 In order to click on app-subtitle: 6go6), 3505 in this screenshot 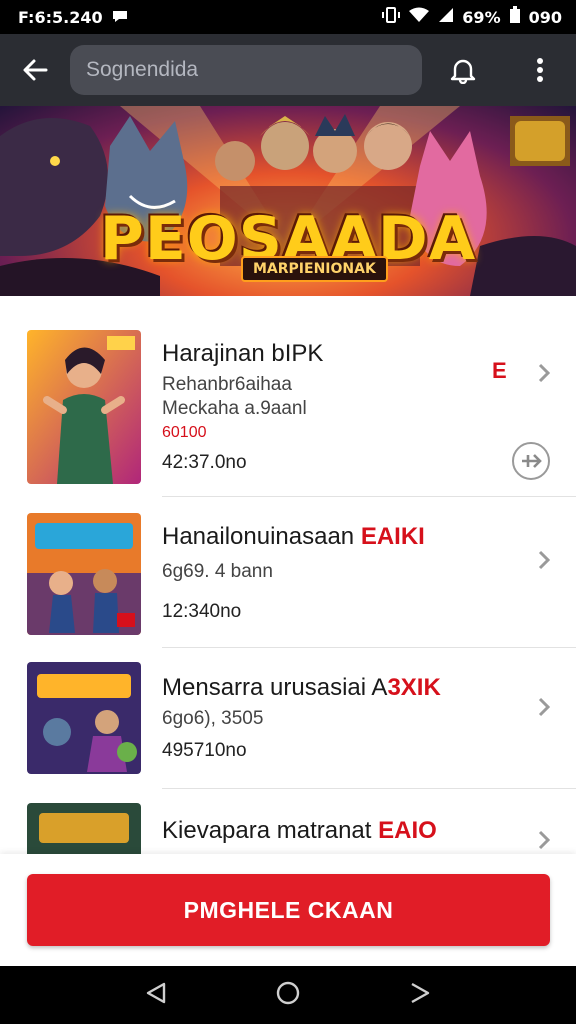, I will do `click(213, 718)`.